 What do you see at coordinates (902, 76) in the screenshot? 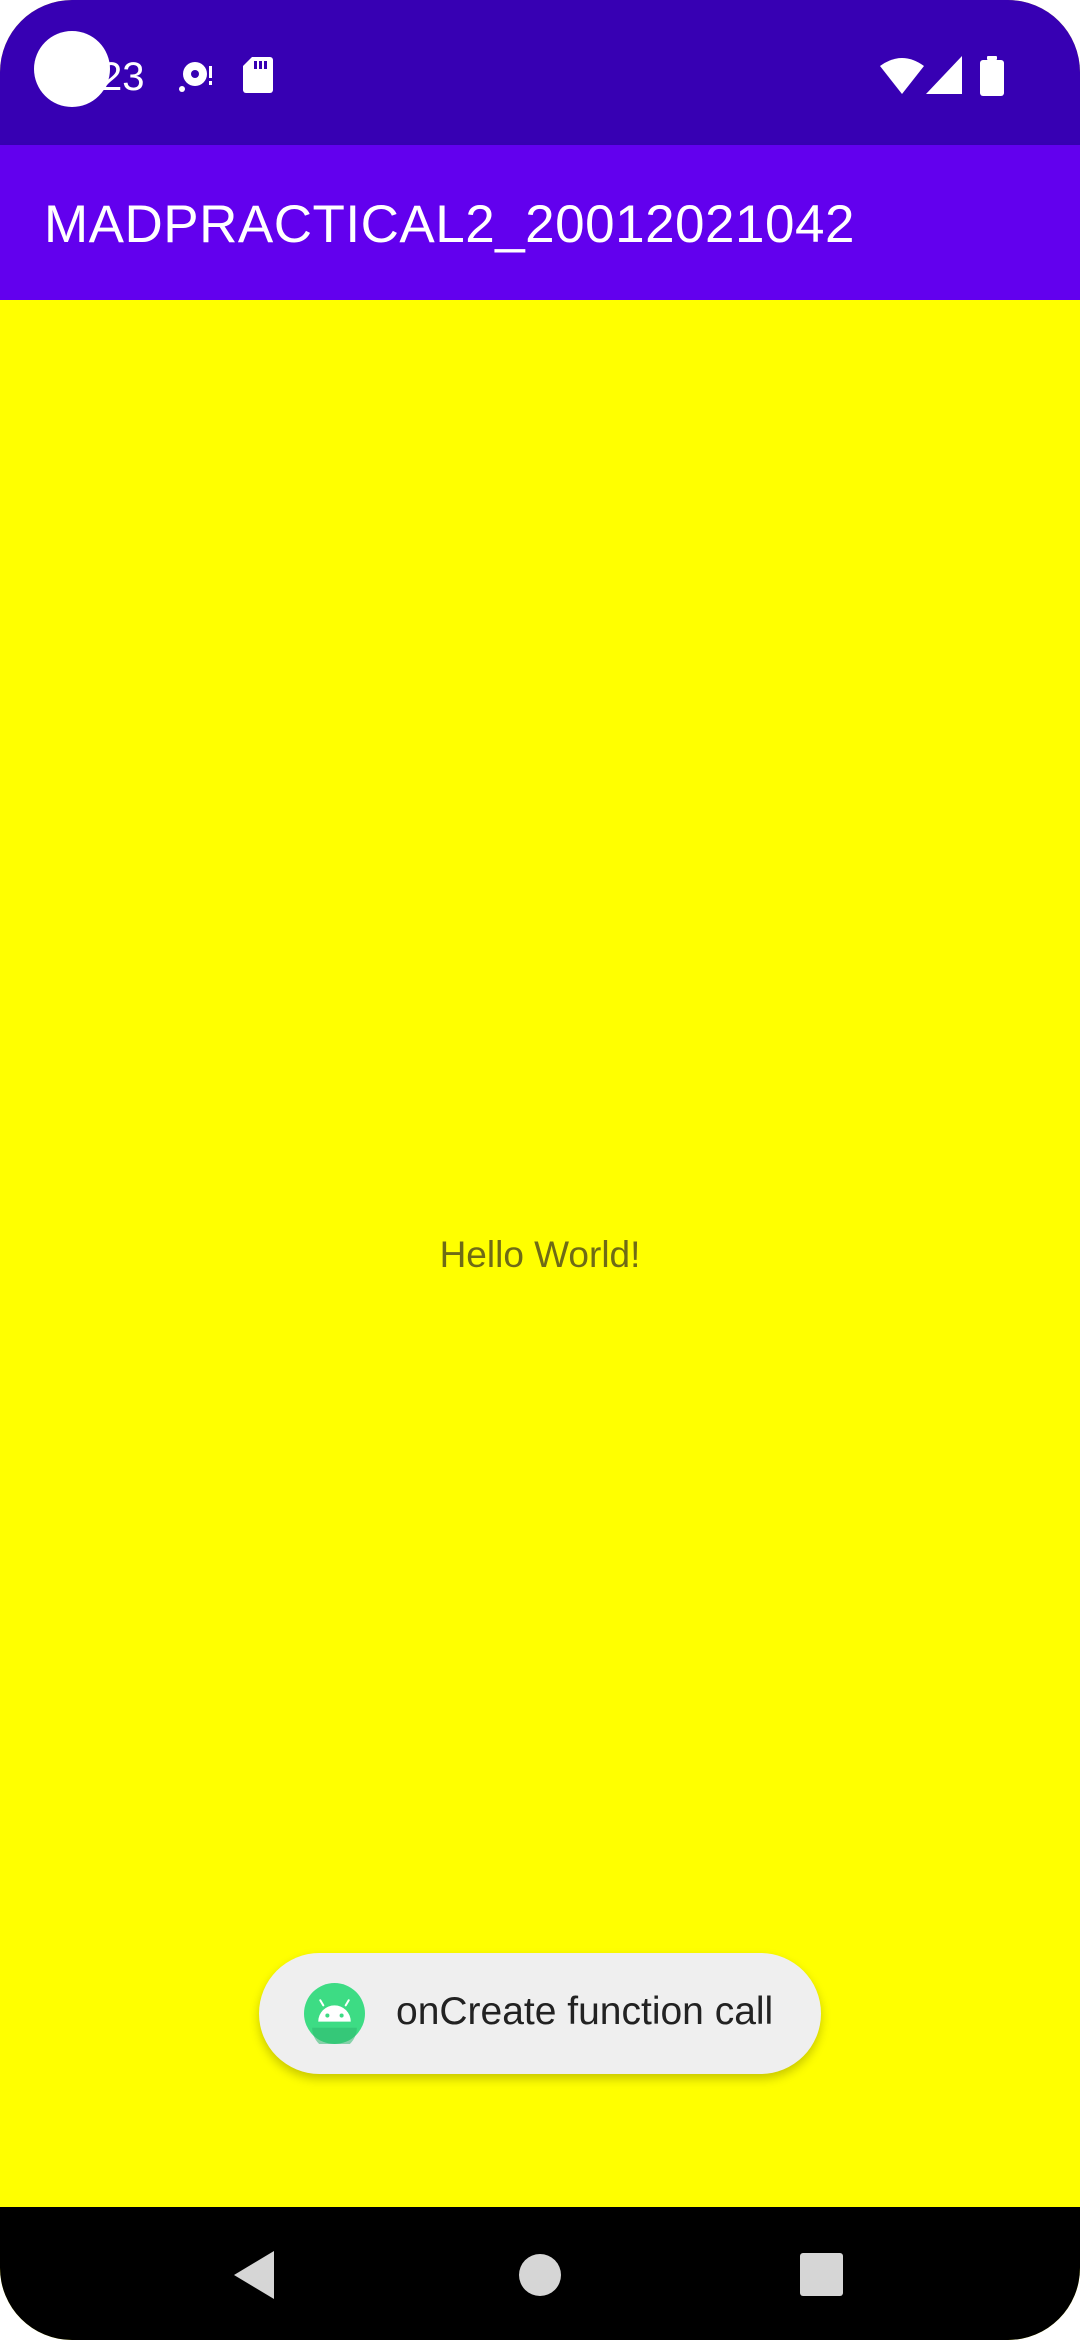
I see `wifi-icon` at bounding box center [902, 76].